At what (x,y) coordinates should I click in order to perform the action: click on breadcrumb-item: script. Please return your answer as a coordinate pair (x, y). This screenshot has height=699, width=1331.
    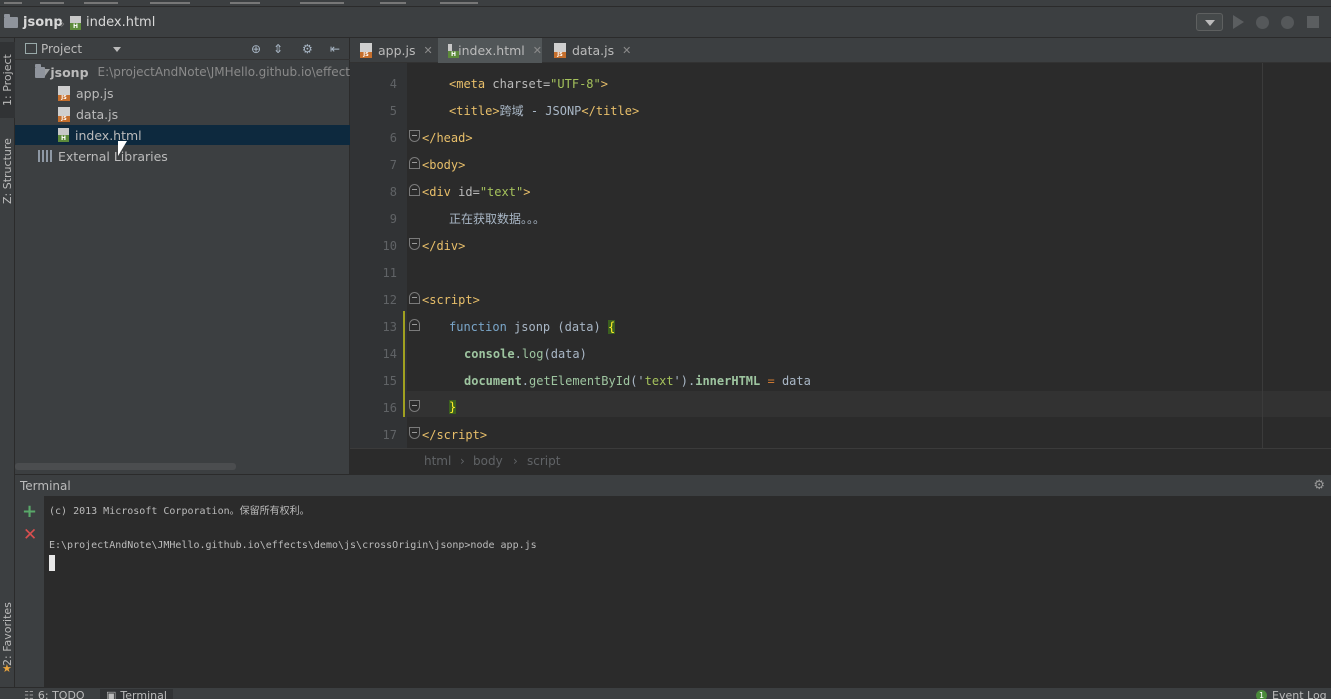
    Looking at the image, I should click on (543, 461).